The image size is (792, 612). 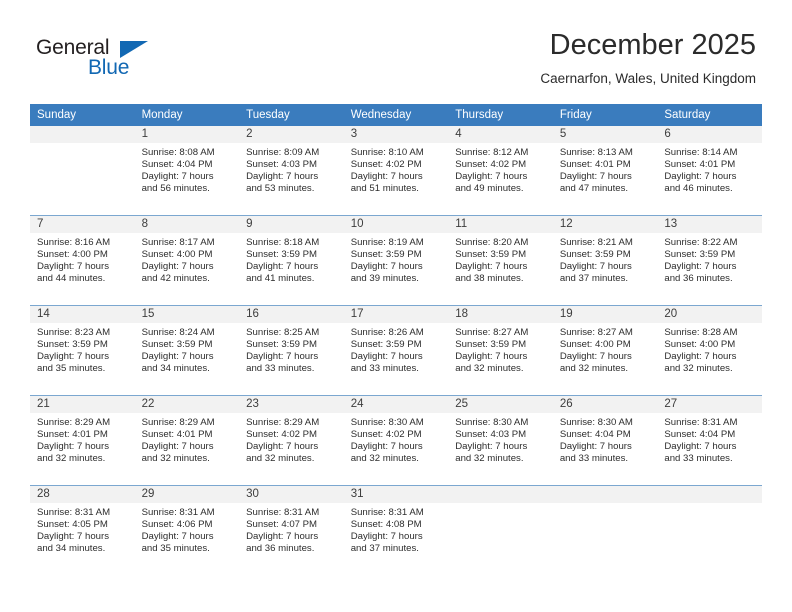 What do you see at coordinates (291, 494) in the screenshot?
I see `day-number: 30` at bounding box center [291, 494].